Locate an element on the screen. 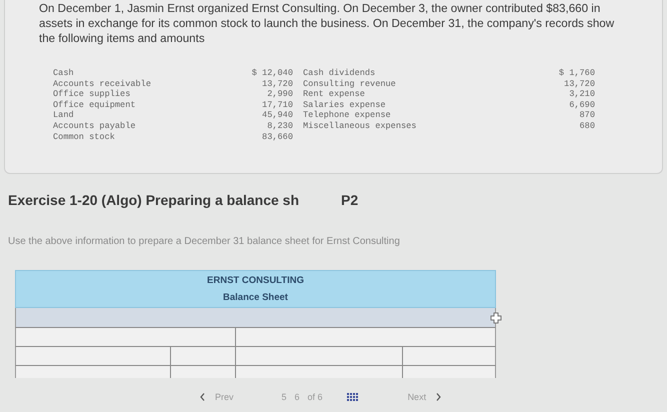 The width and height of the screenshot is (667, 412). page-count: of 6 is located at coordinates (315, 397).